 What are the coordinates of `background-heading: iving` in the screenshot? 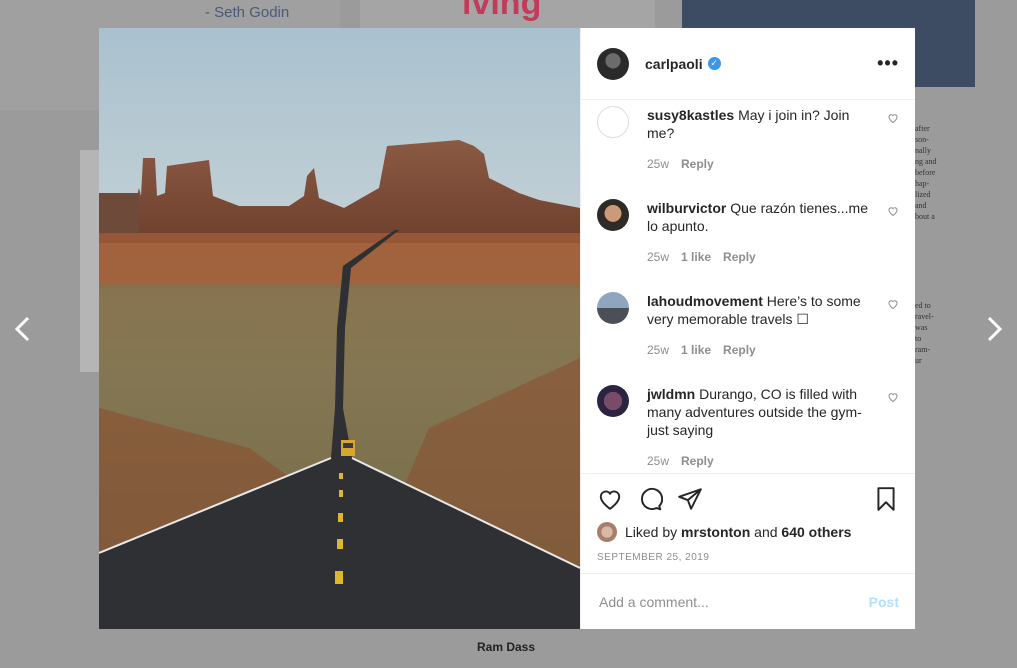 It's located at (502, 11).